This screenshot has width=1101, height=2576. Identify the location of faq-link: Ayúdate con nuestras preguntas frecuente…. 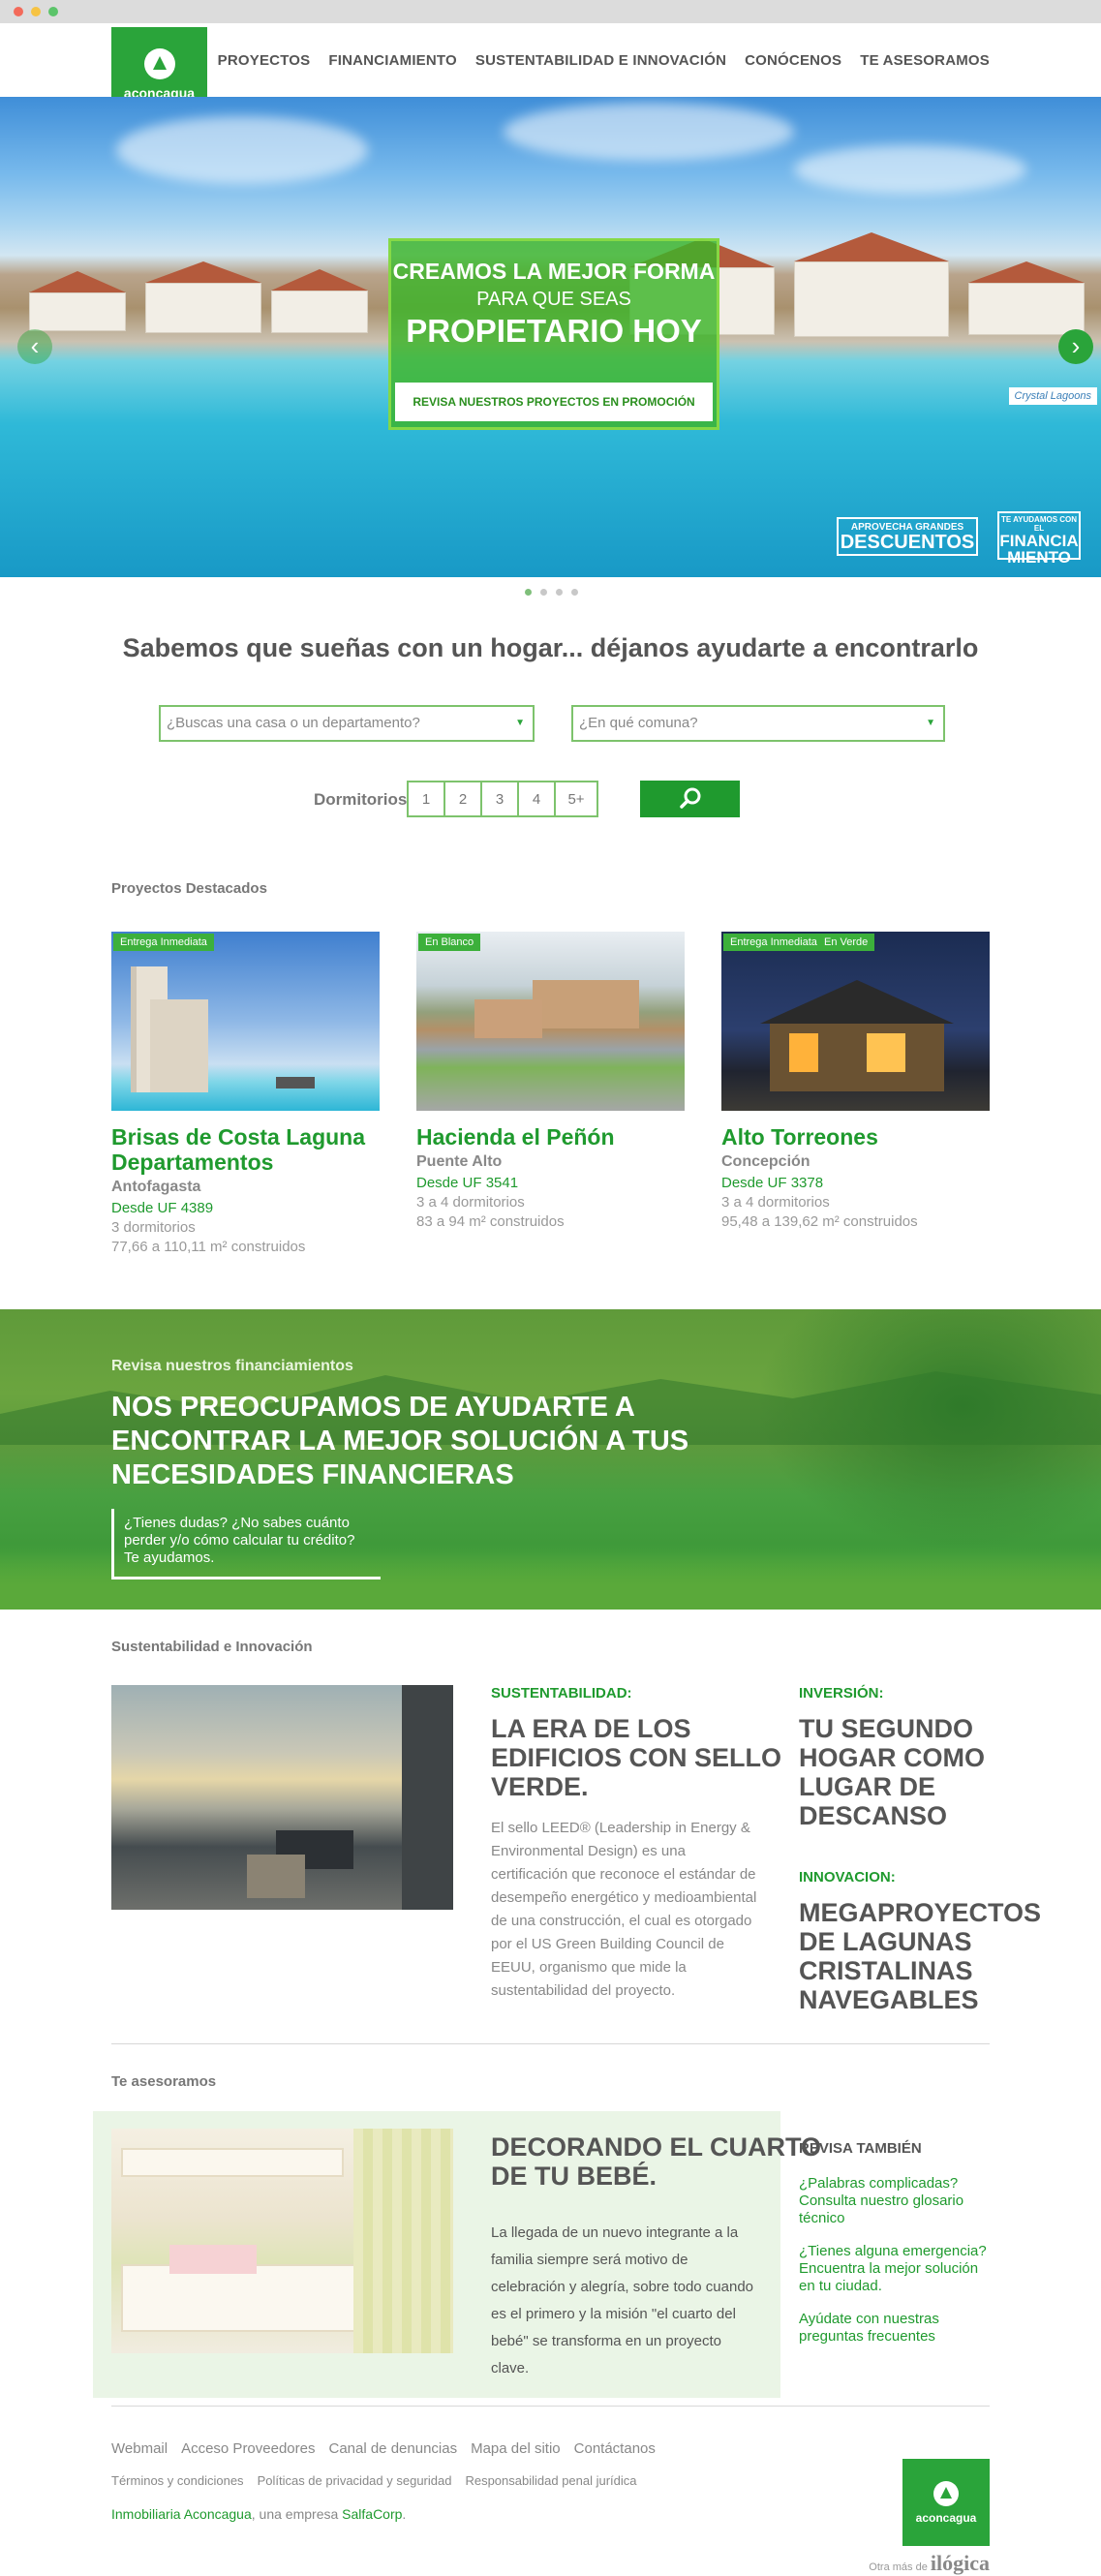
(896, 2328).